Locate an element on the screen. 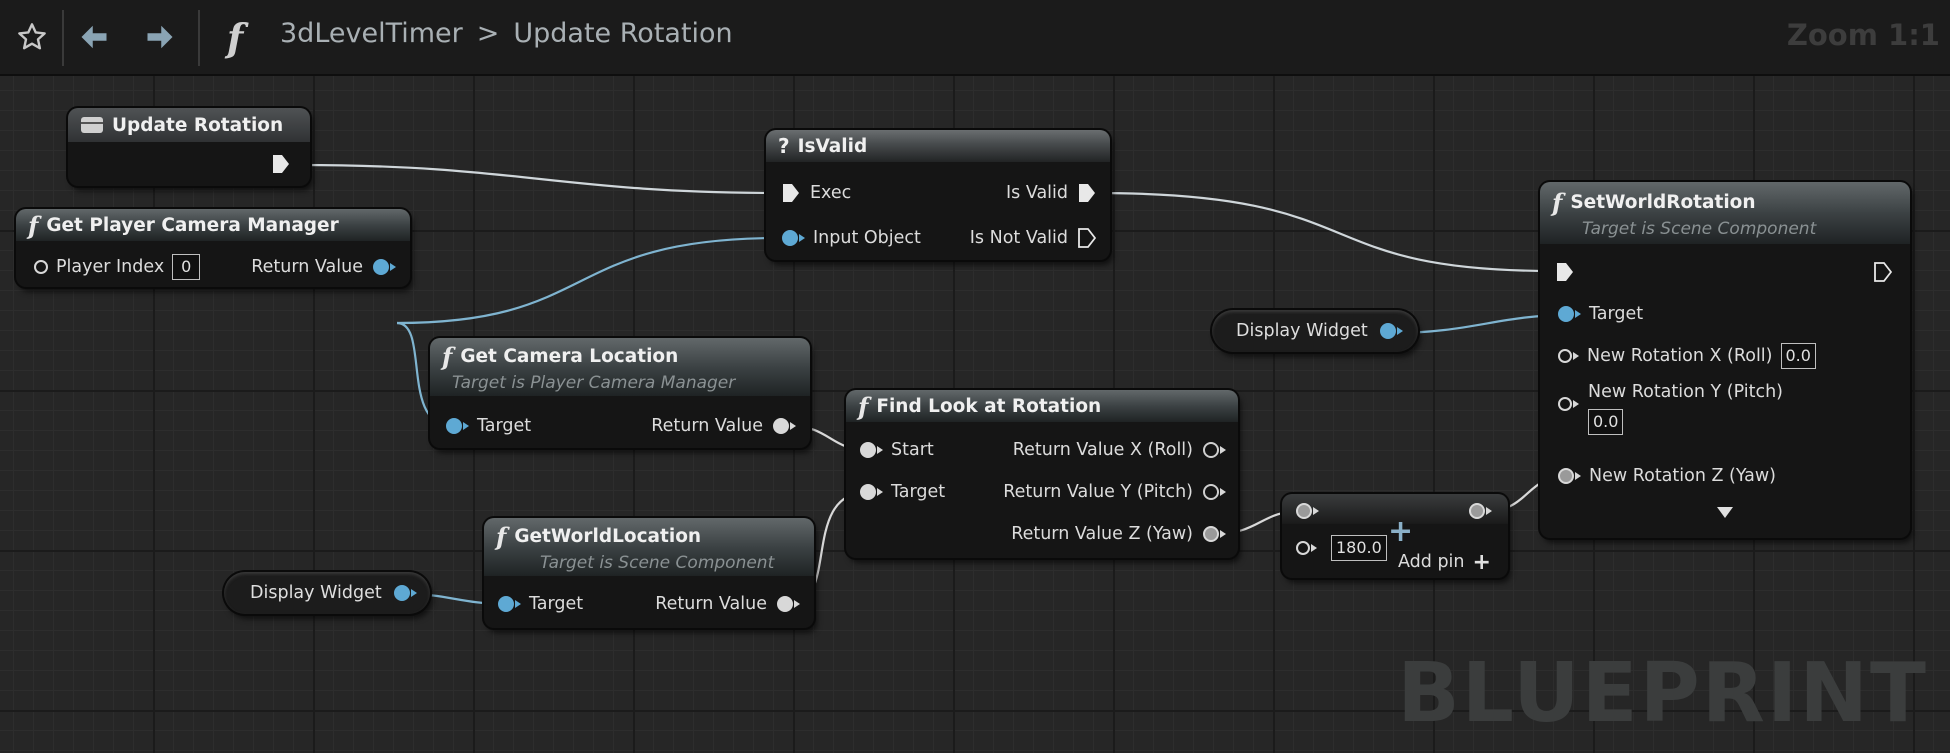  return-y-pin: Return Value Y (Pitch) is located at coordinates (1114, 492).